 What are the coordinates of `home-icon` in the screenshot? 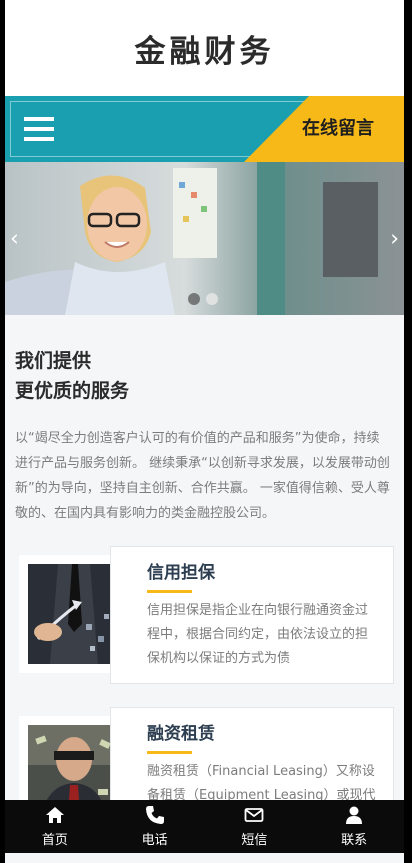 It's located at (54, 815).